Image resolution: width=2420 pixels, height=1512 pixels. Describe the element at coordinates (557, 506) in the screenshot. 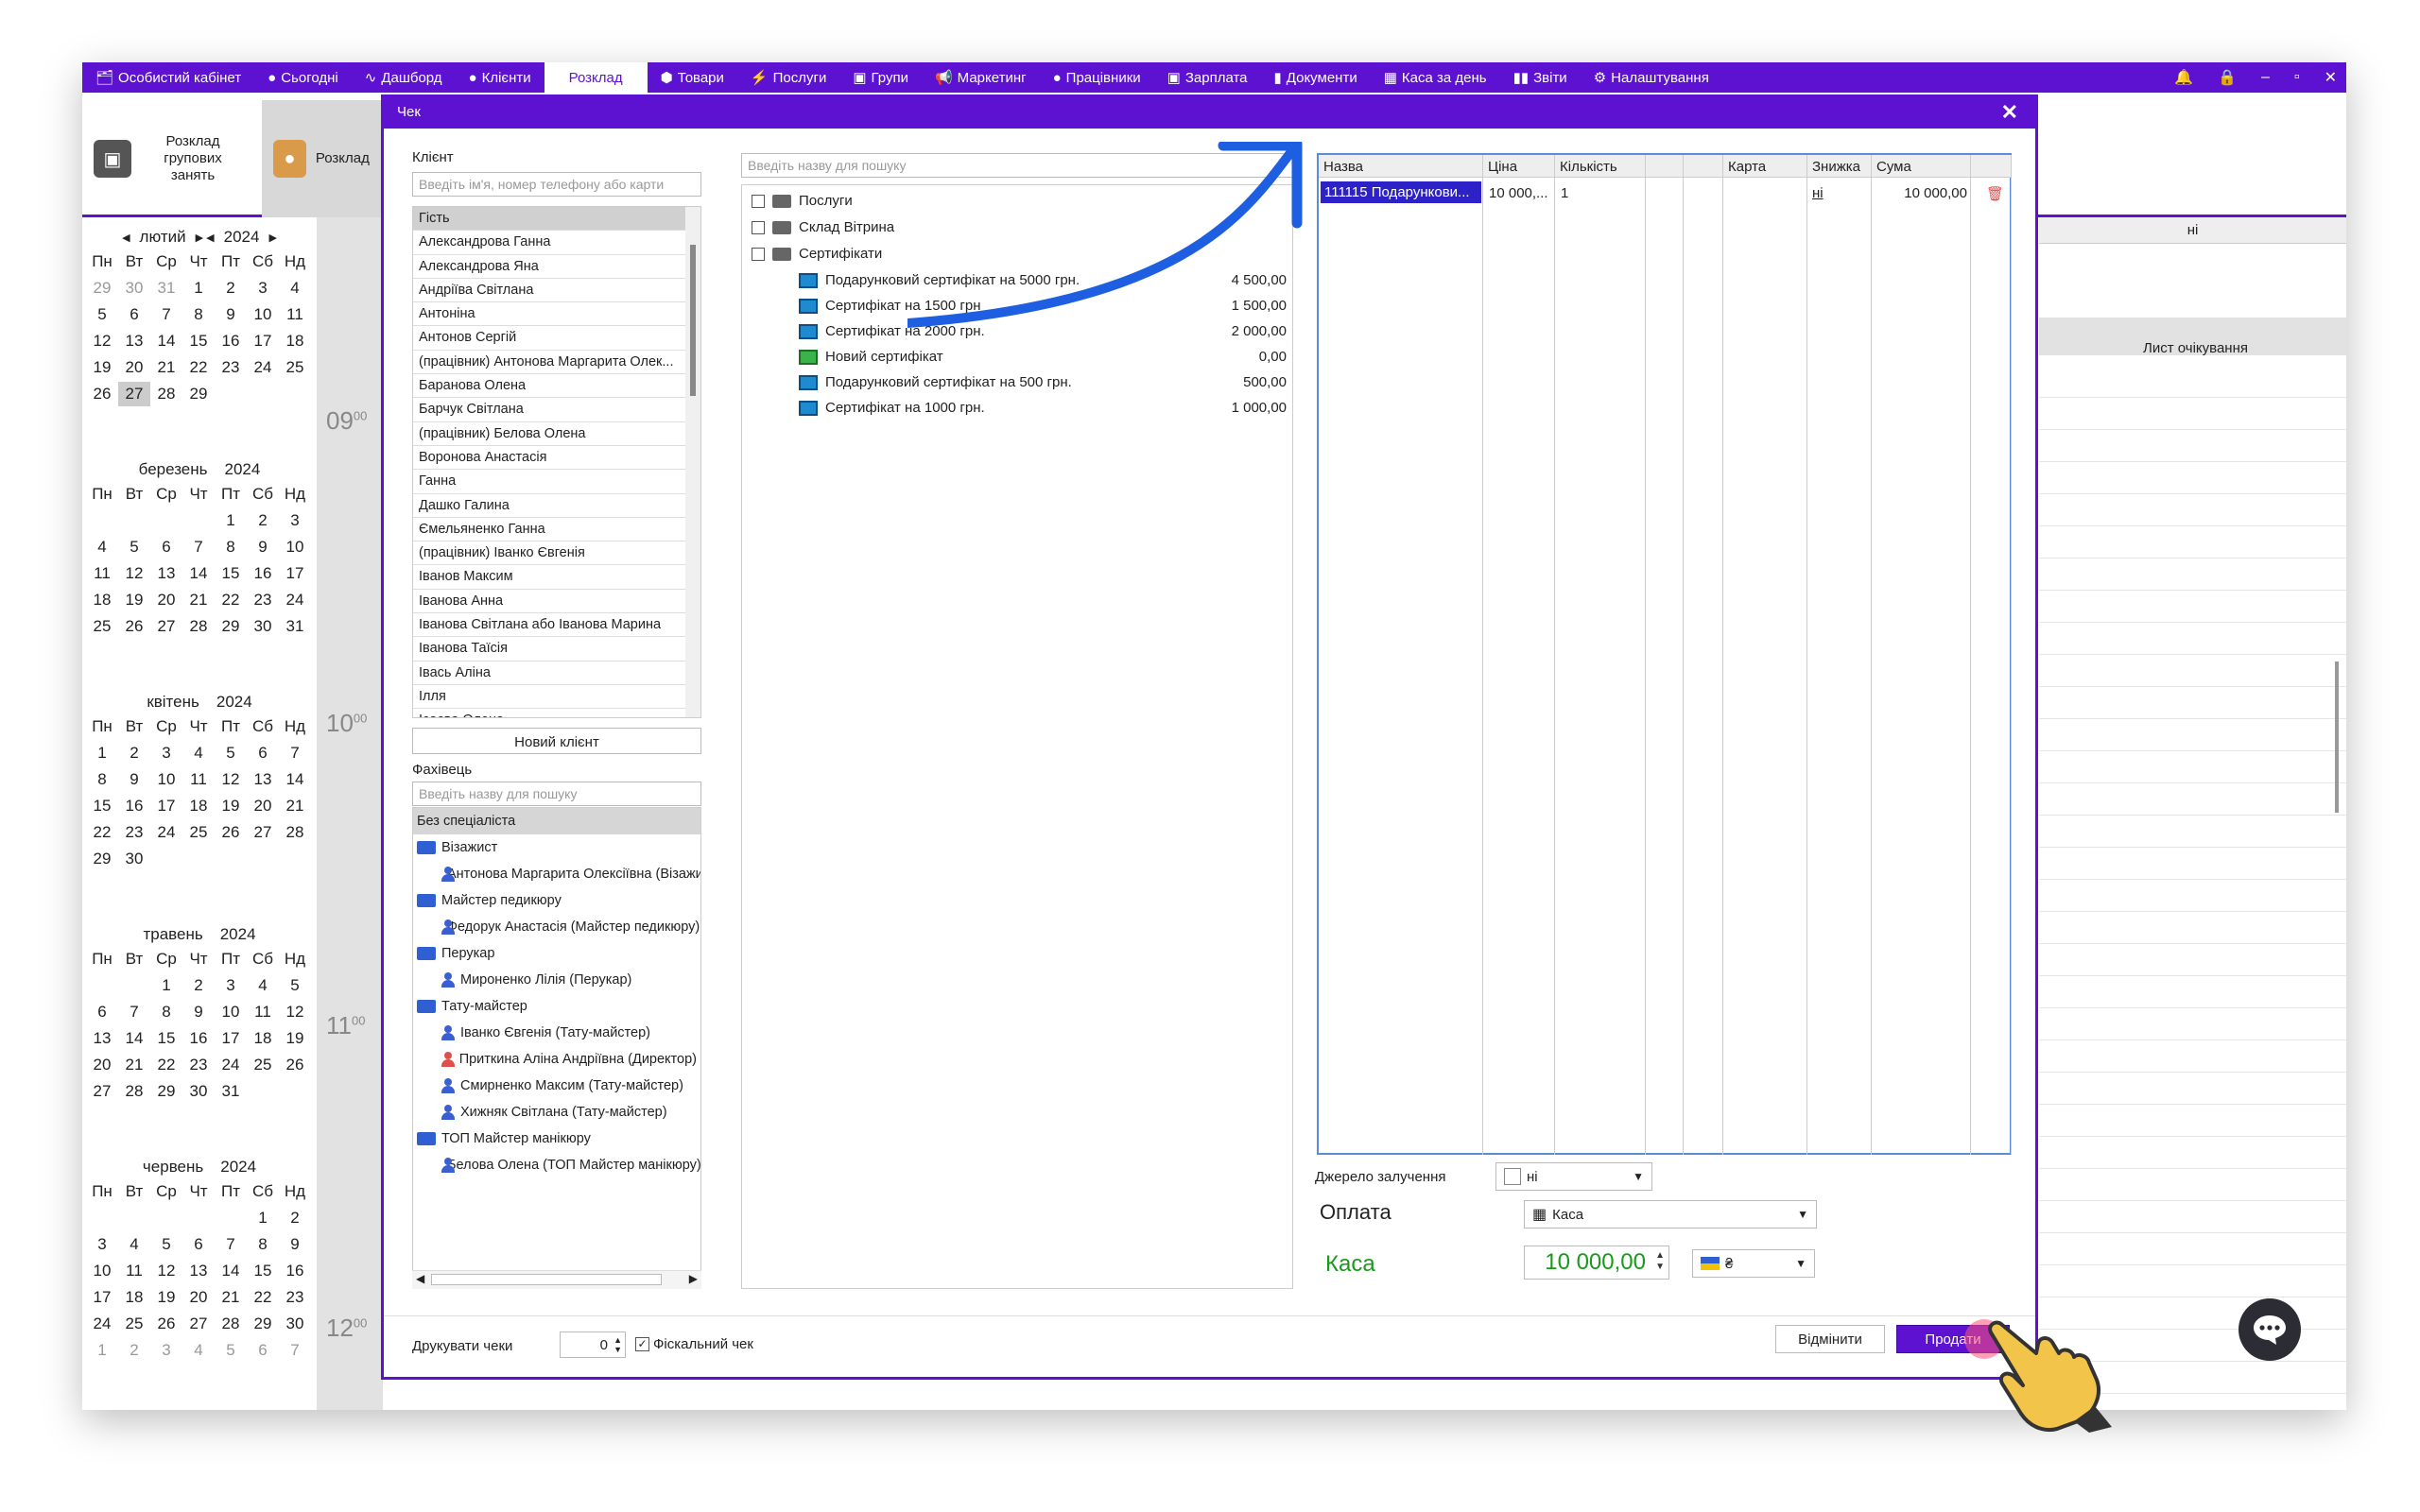

I see `client-list-item: Дашко Галина` at that location.